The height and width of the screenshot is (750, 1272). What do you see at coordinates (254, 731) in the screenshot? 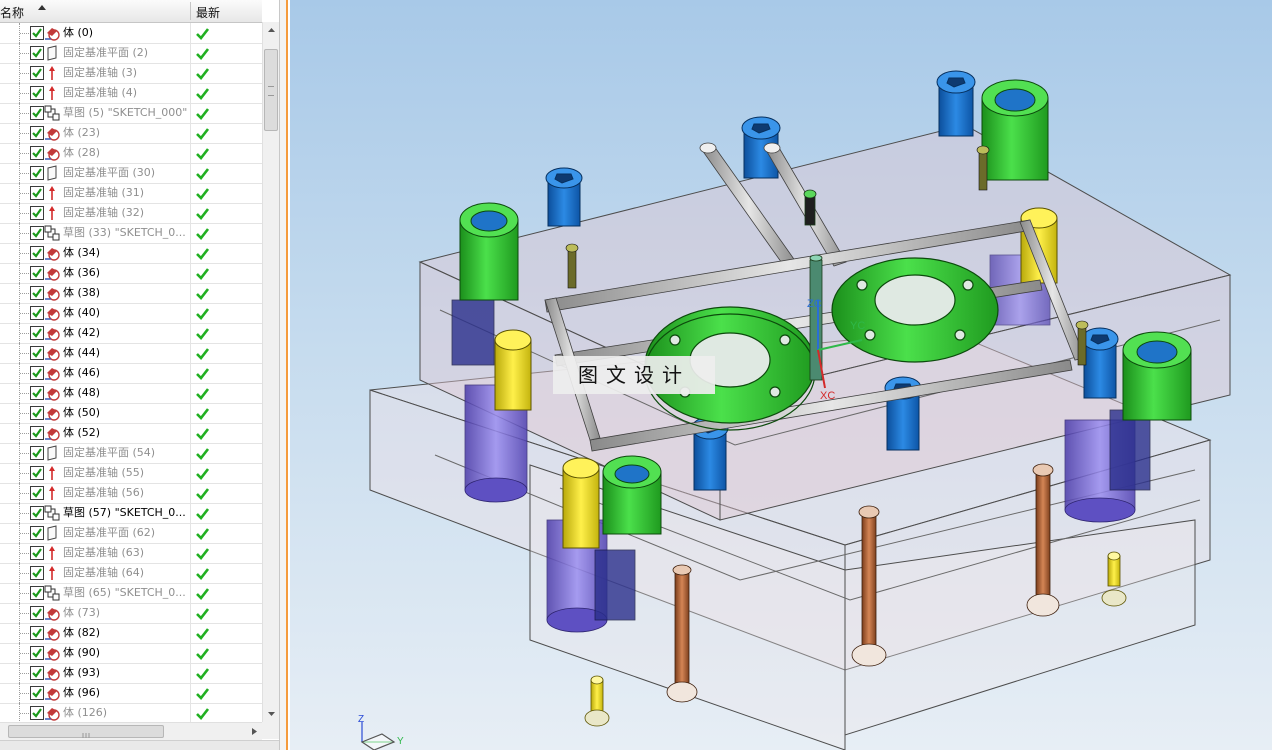
I see `scroll-right-arrow-icon` at bounding box center [254, 731].